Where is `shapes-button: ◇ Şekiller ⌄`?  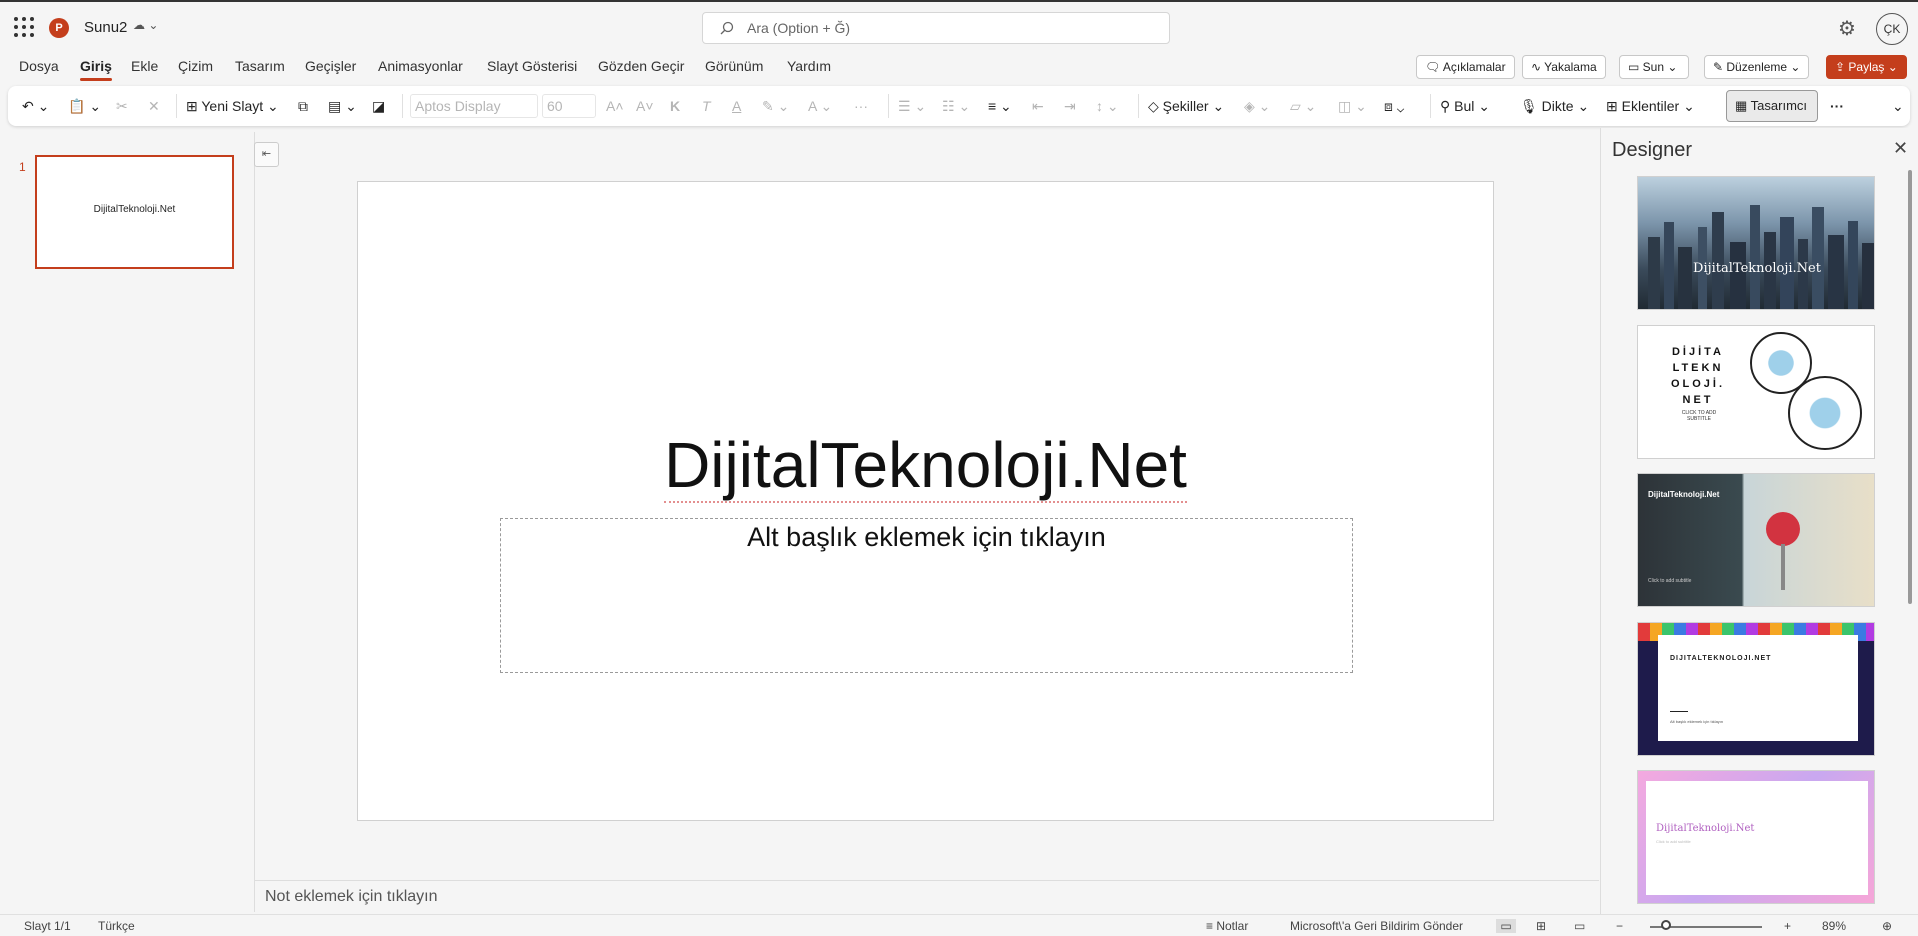 shapes-button: ◇ Şekiller ⌄ is located at coordinates (1186, 106).